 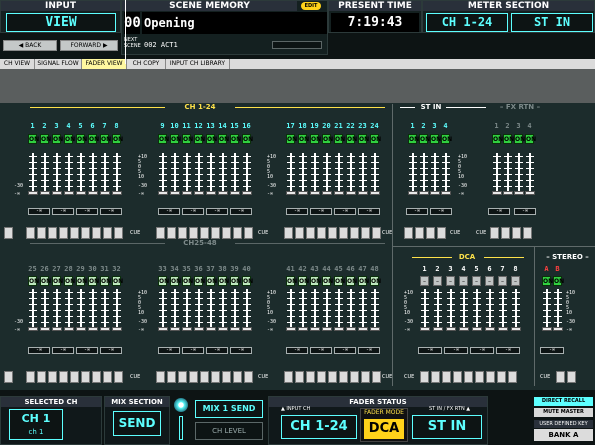 I want to click on ch-strip-25-on-button: ON, so click(x=33, y=281).